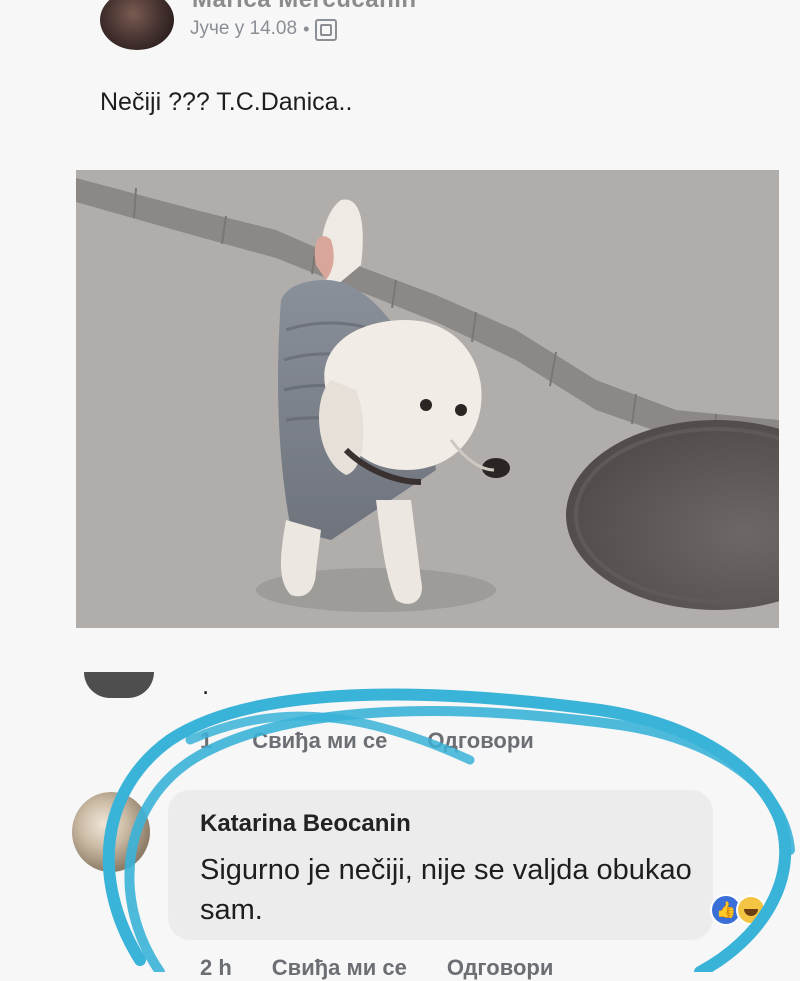 Image resolution: width=800 pixels, height=981 pixels. Describe the element at coordinates (339, 968) in the screenshot. I see `comment-2-like-button: Свиђа ми се` at that location.